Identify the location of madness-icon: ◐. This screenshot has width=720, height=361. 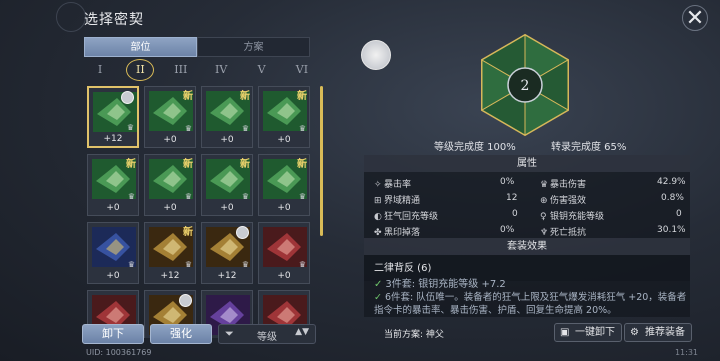
(378, 217).